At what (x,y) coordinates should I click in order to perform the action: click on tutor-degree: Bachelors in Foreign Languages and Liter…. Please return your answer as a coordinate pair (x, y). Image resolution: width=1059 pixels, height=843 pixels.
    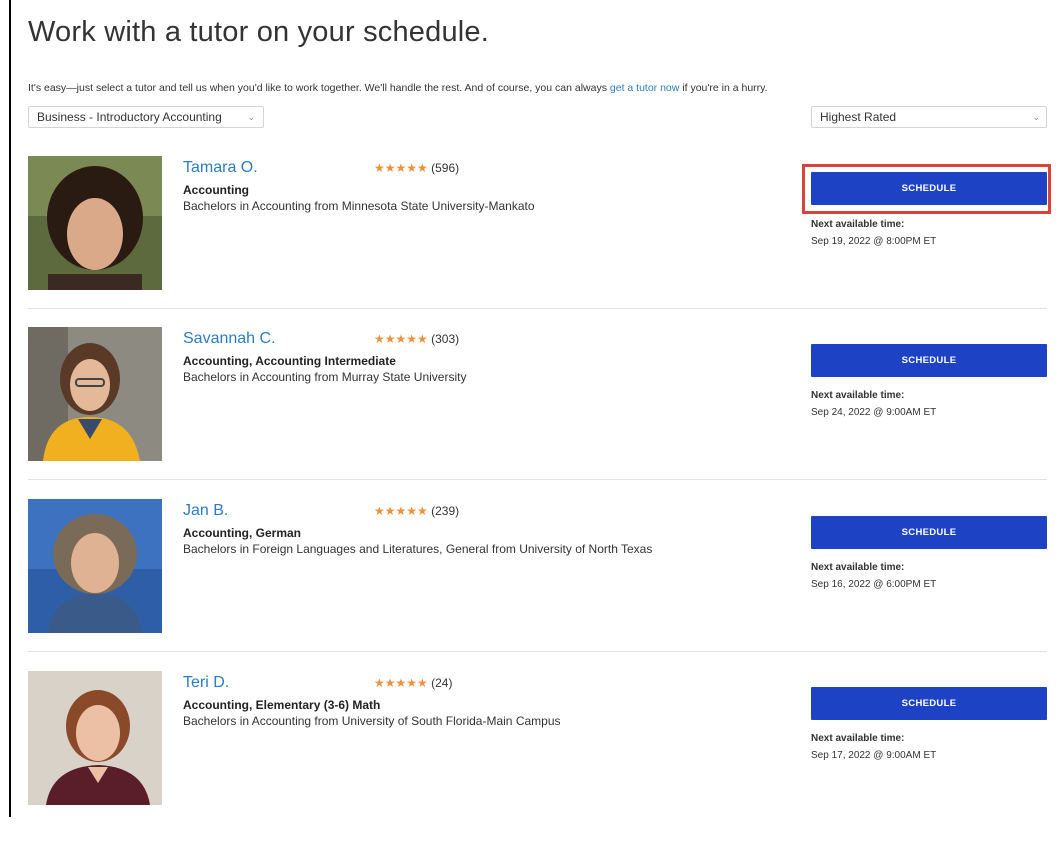
    Looking at the image, I should click on (418, 549).